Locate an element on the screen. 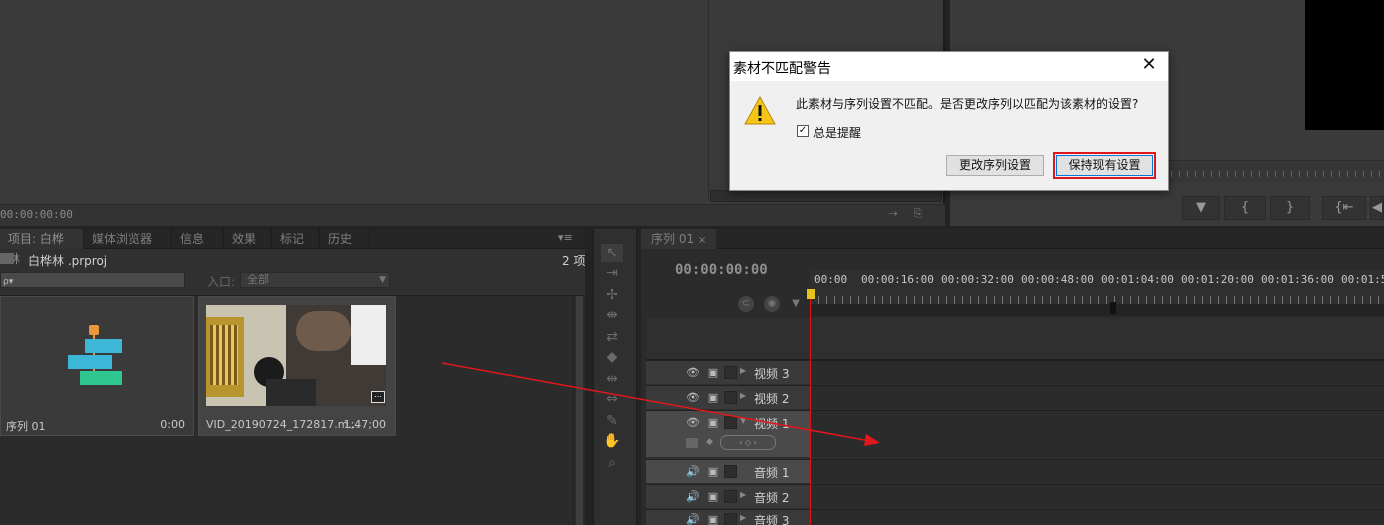 This screenshot has height=525, width=1384. annotation-arrow is located at coordinates (660, 404).